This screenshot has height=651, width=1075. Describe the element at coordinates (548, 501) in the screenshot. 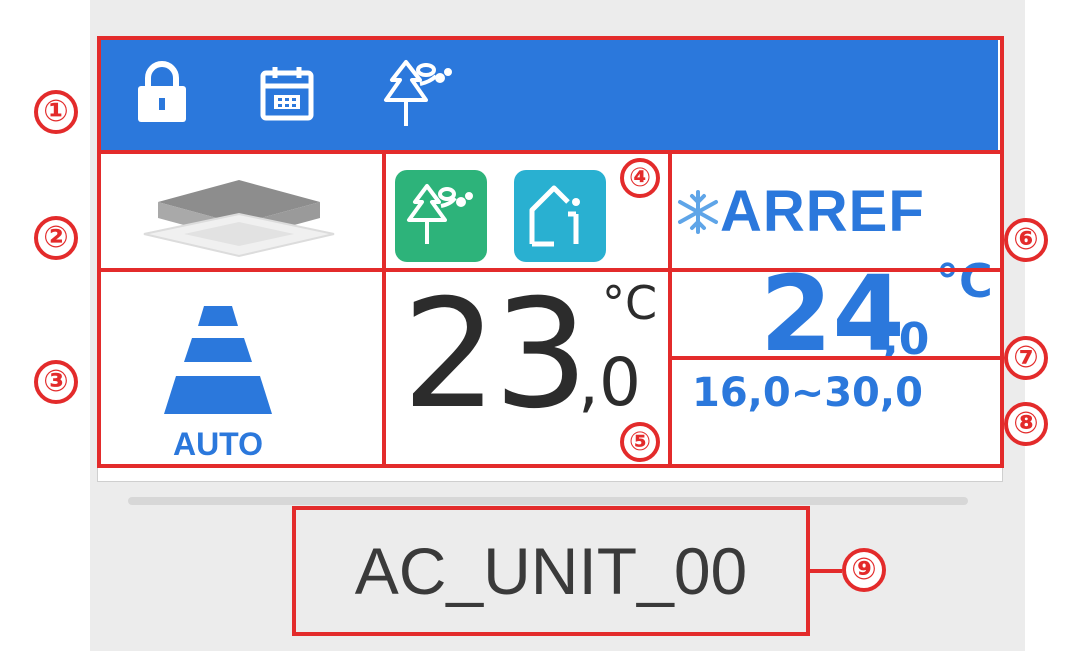

I see `card-shadow` at that location.